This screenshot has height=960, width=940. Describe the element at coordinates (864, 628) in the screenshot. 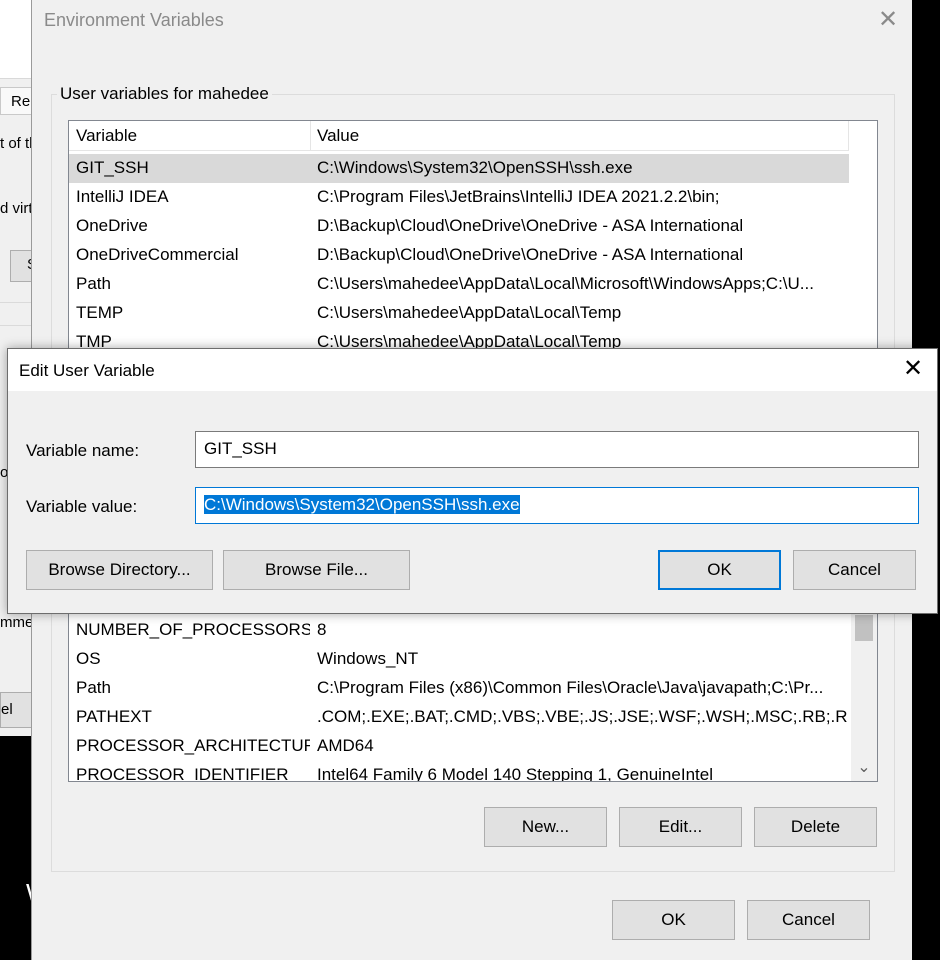

I see `scrollbar-thumb` at that location.